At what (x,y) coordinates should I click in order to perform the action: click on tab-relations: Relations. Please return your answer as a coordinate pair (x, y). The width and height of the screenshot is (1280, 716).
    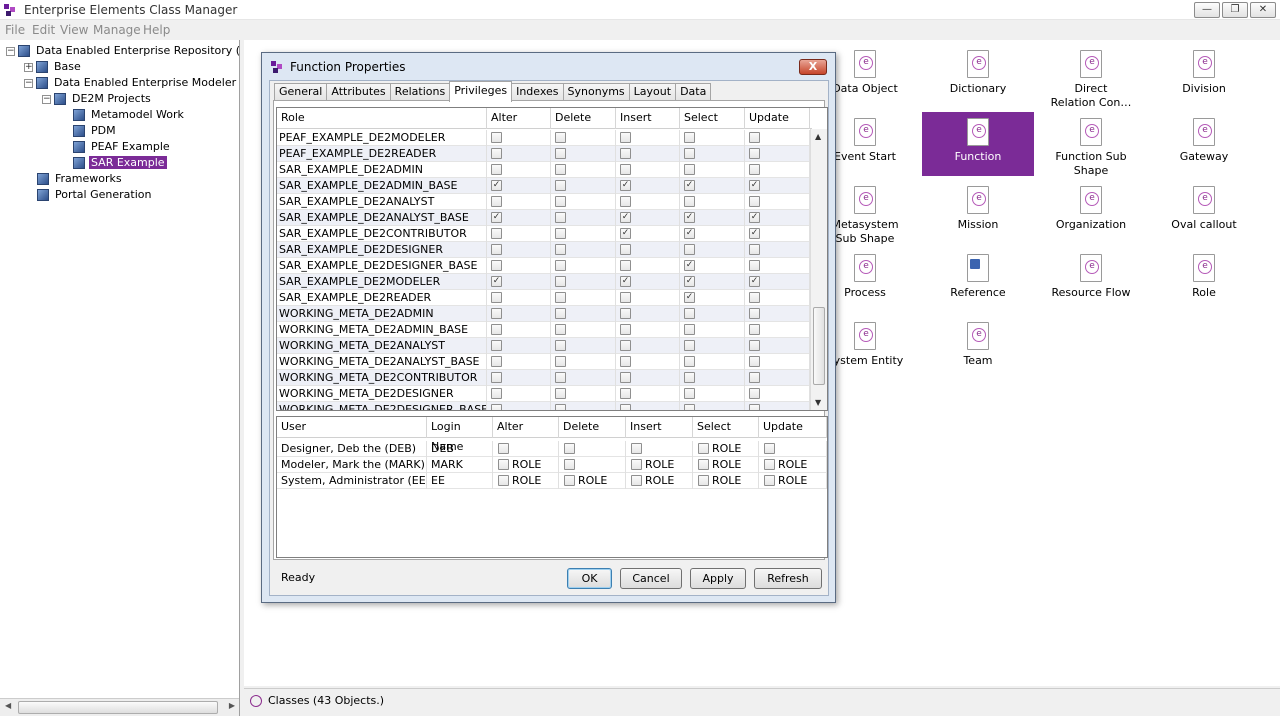
    Looking at the image, I should click on (420, 92).